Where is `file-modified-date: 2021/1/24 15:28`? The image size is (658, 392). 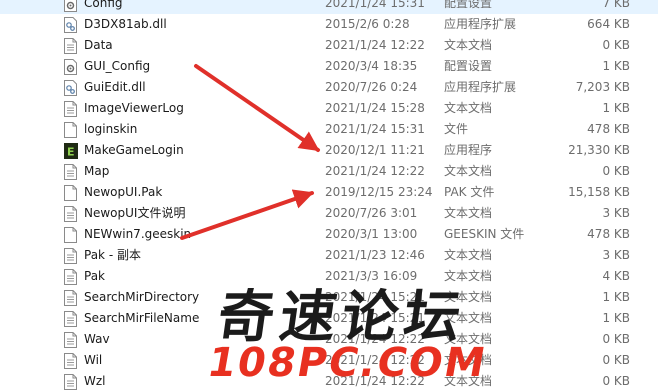 file-modified-date: 2021/1/24 15:28 is located at coordinates (375, 108).